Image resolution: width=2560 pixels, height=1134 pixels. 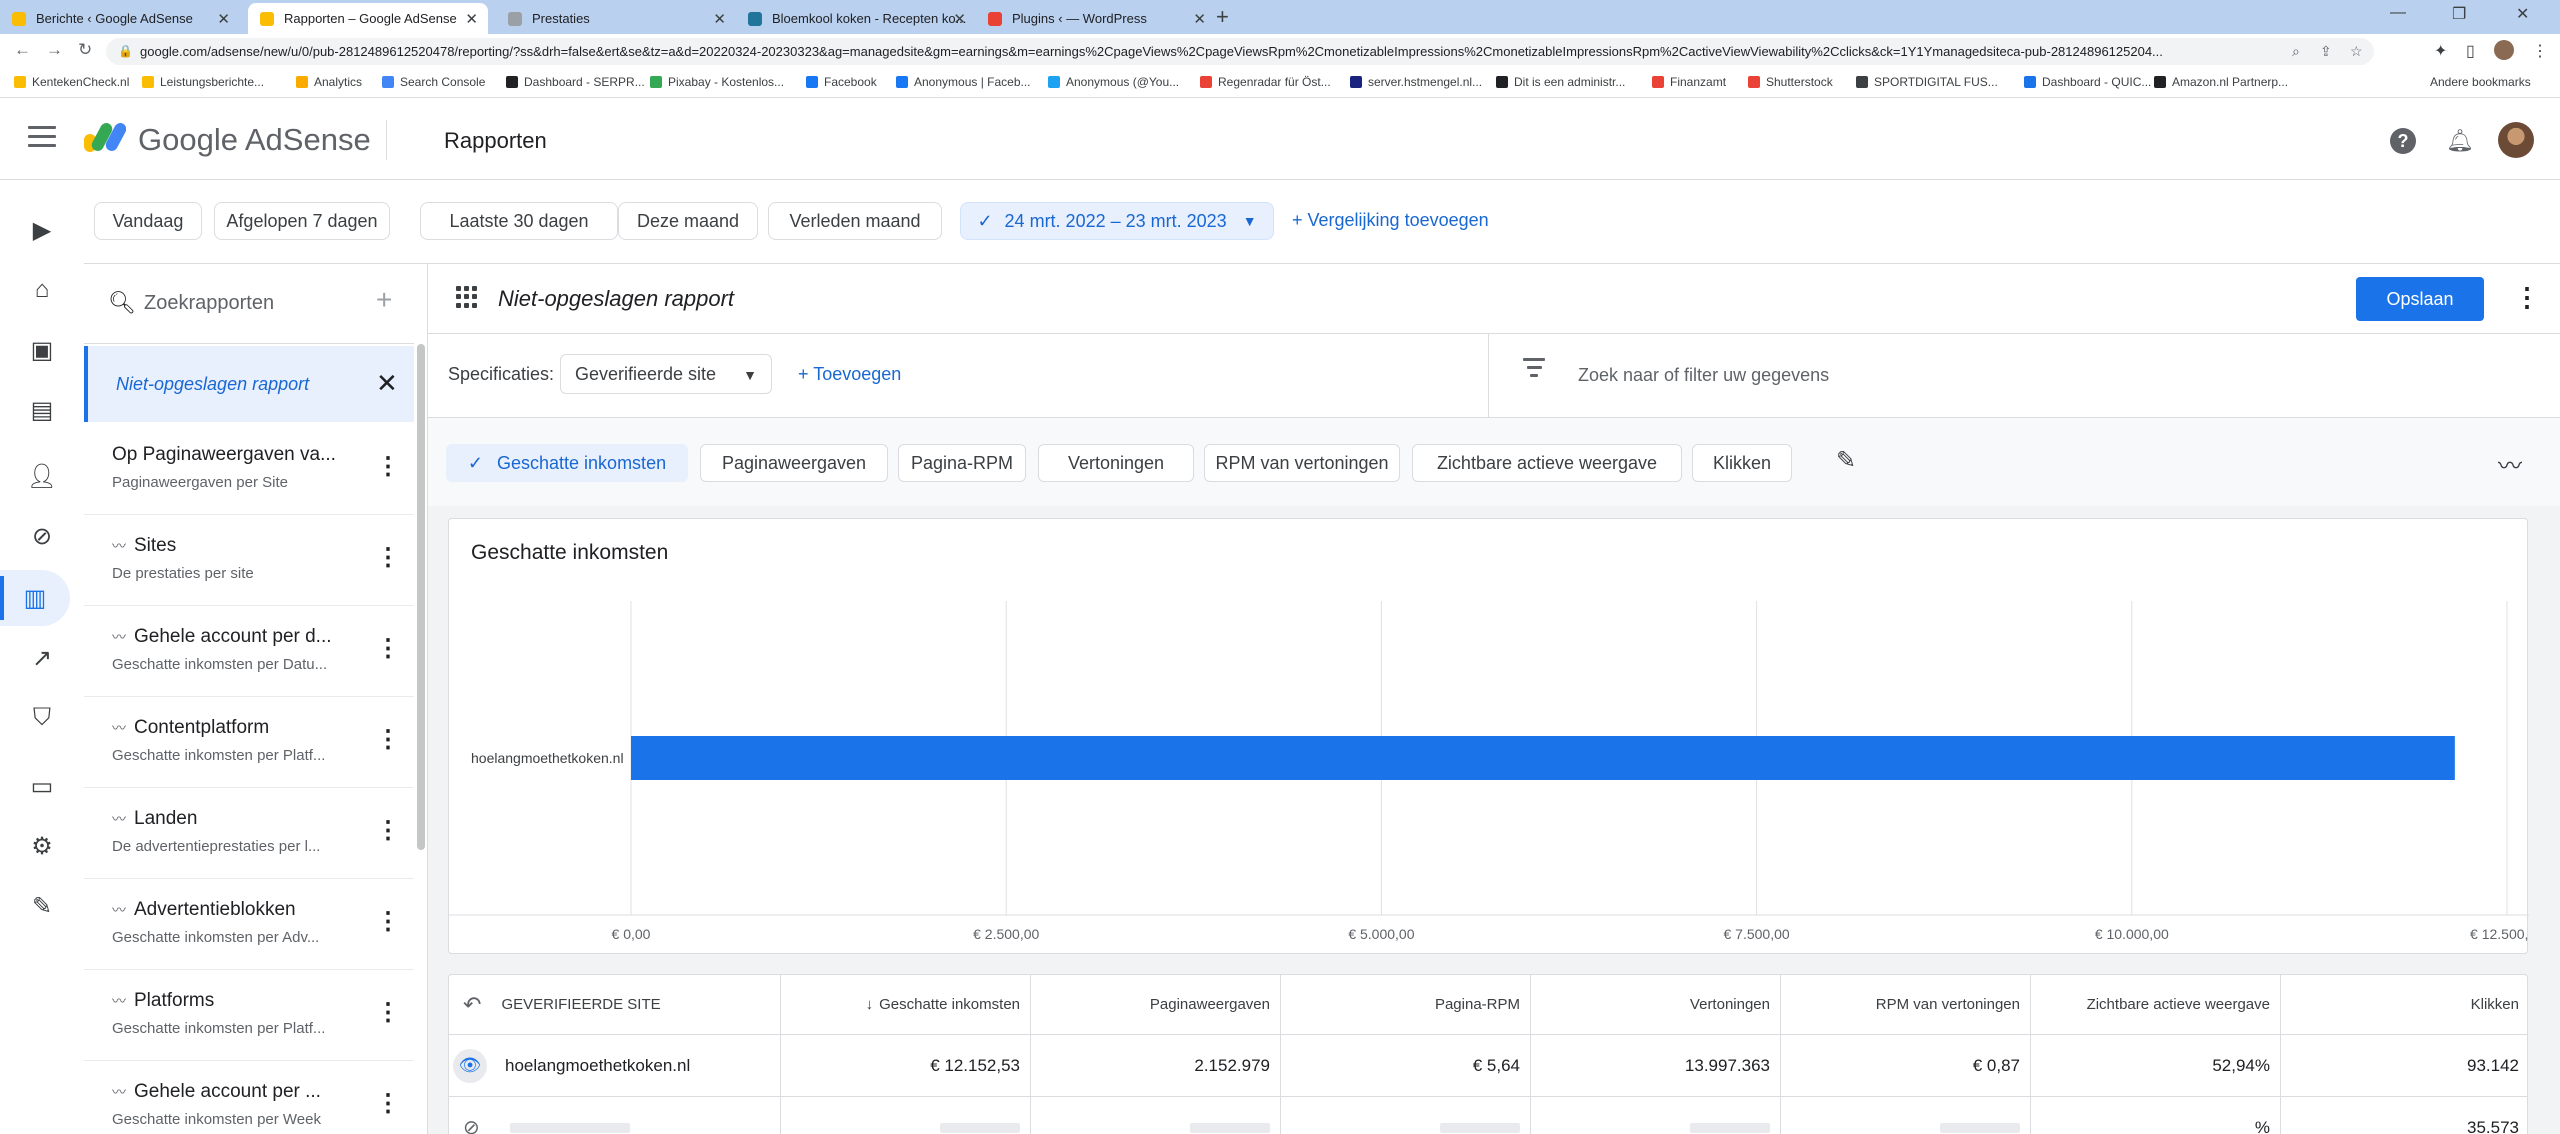 What do you see at coordinates (1302, 463) in the screenshot?
I see `metric-chip: RPM van vertoningen` at bounding box center [1302, 463].